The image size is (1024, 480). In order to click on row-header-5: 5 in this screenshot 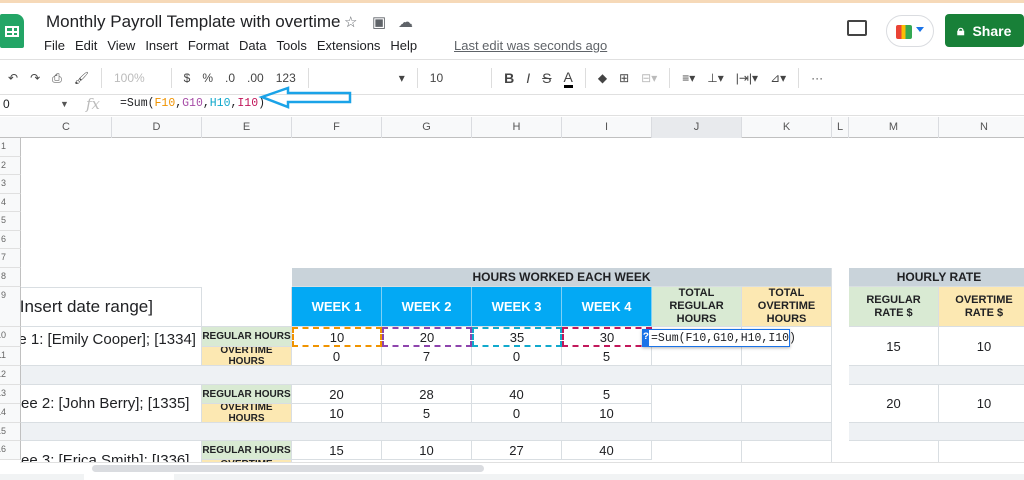, I will do `click(10, 221)`.